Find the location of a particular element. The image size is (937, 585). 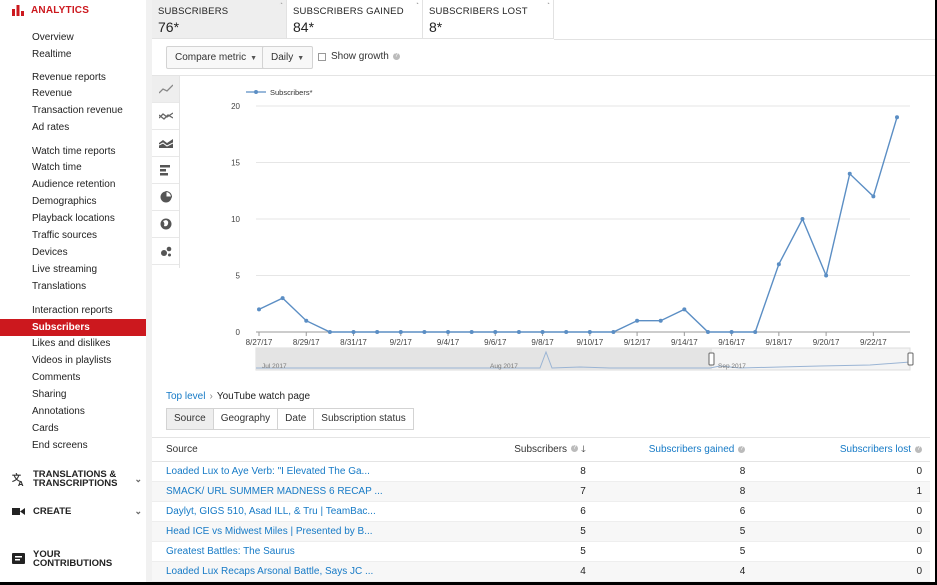

x-tick-label: 9/18/17 is located at coordinates (779, 342).